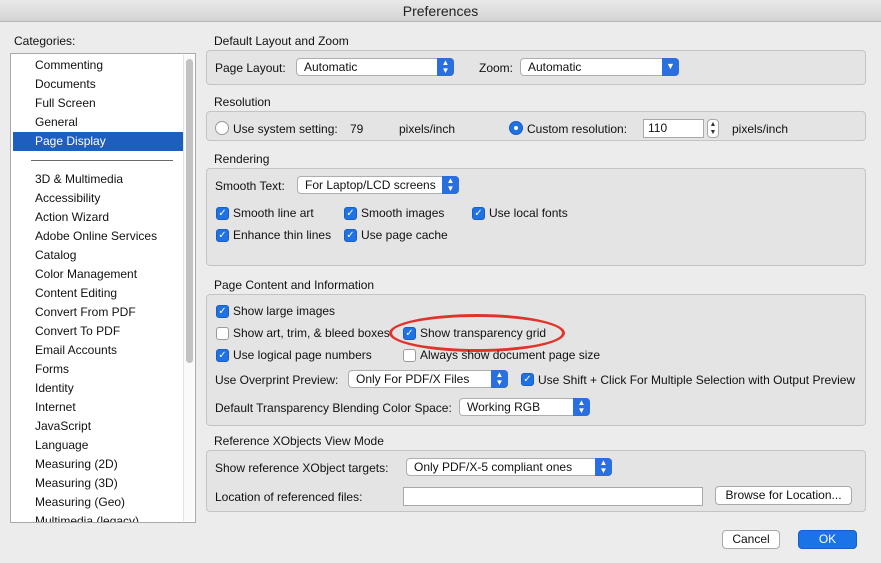  I want to click on category-action-wizard: Action Wizard, so click(98, 217).